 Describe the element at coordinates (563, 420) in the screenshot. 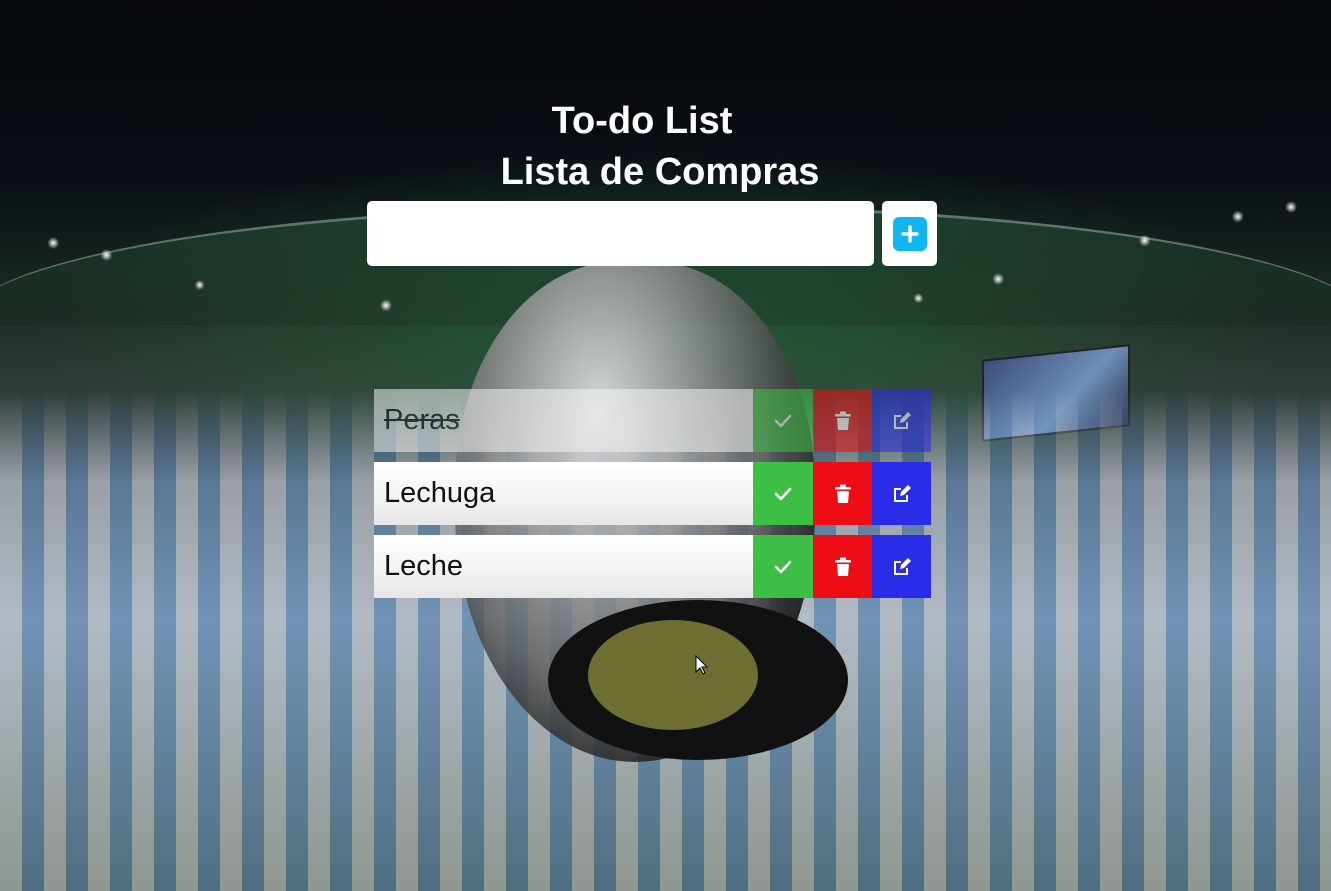

I see `item-label: Peras` at that location.